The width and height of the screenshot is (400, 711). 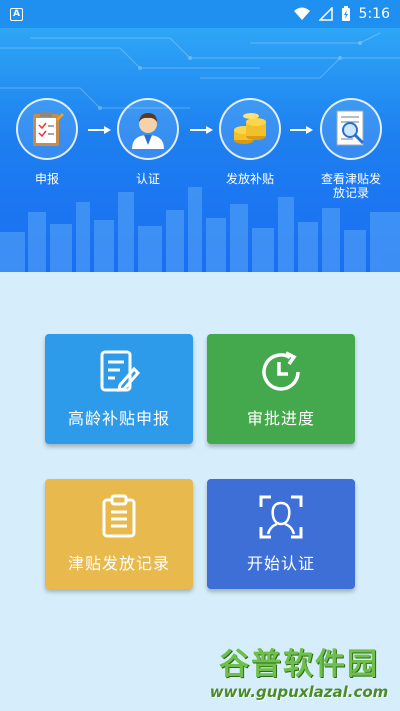 I want to click on wifi-icon, so click(x=301, y=13).